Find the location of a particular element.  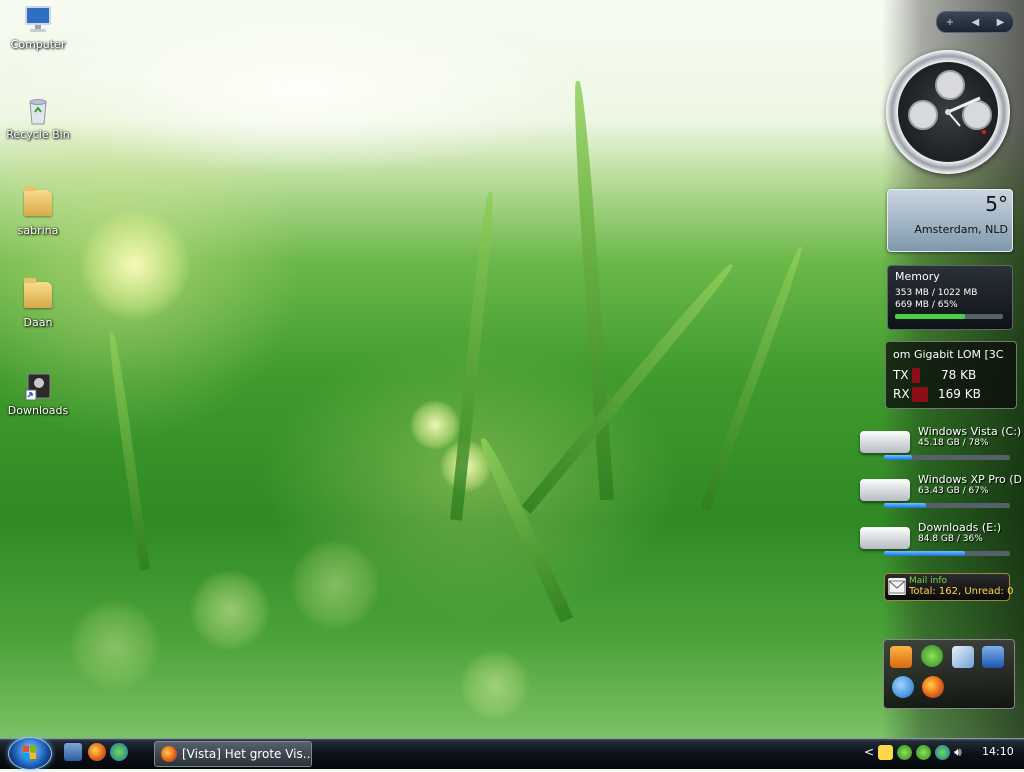

drive-name: Windows XP Pro (D is located at coordinates (970, 479).